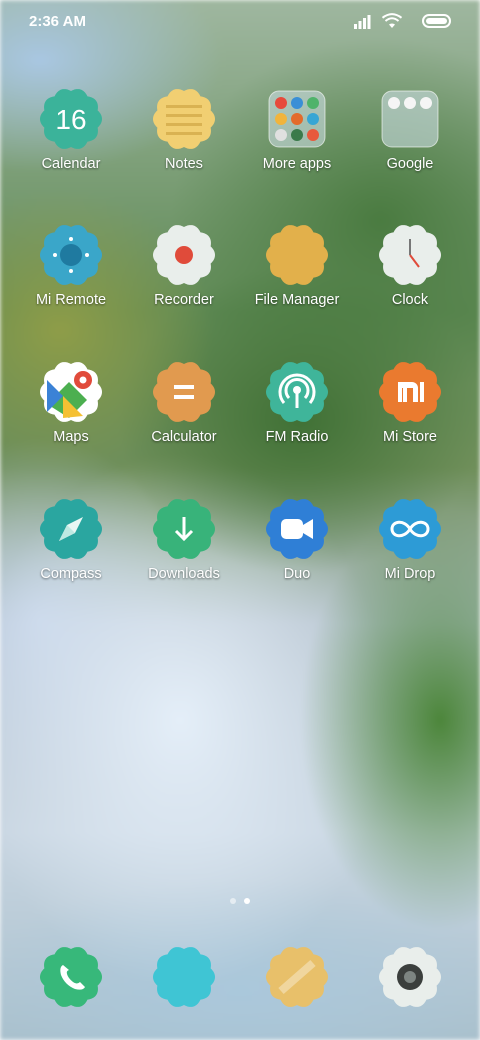 The image size is (480, 1040). What do you see at coordinates (392, 20) in the screenshot?
I see `wifi-icon` at bounding box center [392, 20].